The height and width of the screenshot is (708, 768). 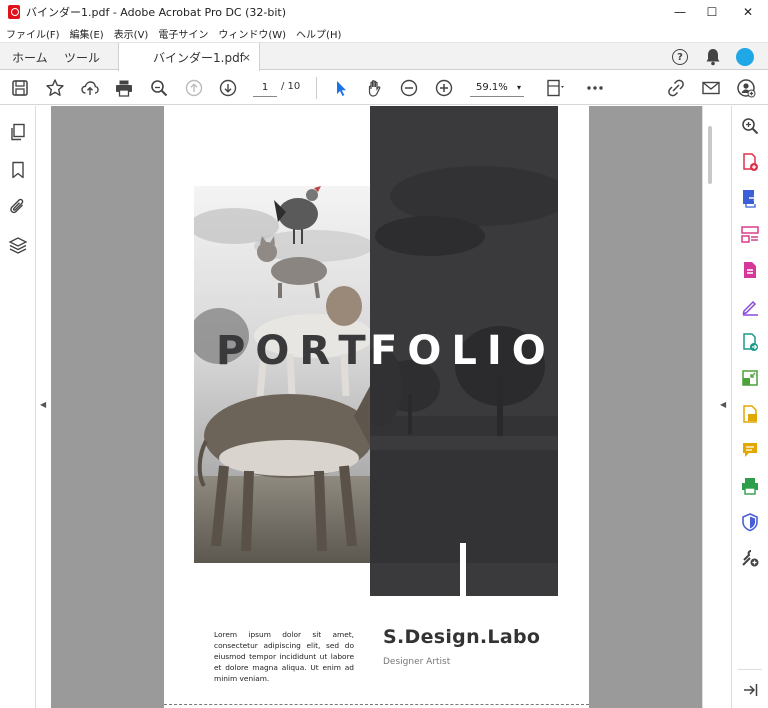 What do you see at coordinates (409, 88) in the screenshot?
I see `zoom-out-button` at bounding box center [409, 88].